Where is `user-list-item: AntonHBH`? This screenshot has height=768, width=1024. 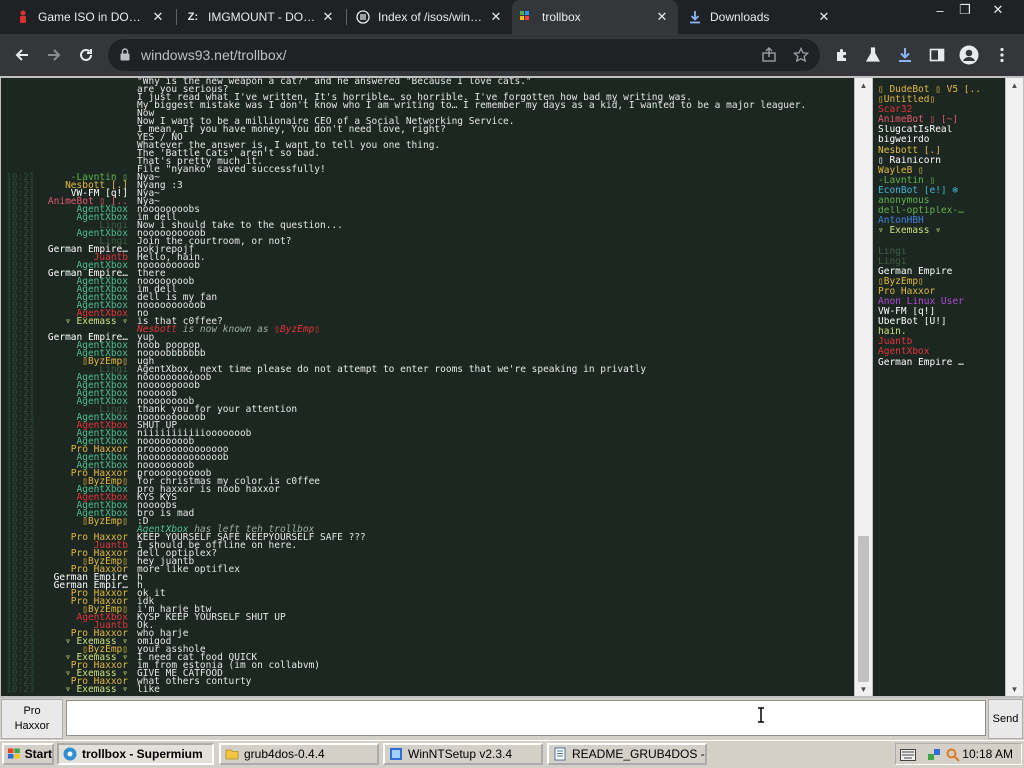 user-list-item: AntonHBH is located at coordinates (939, 221).